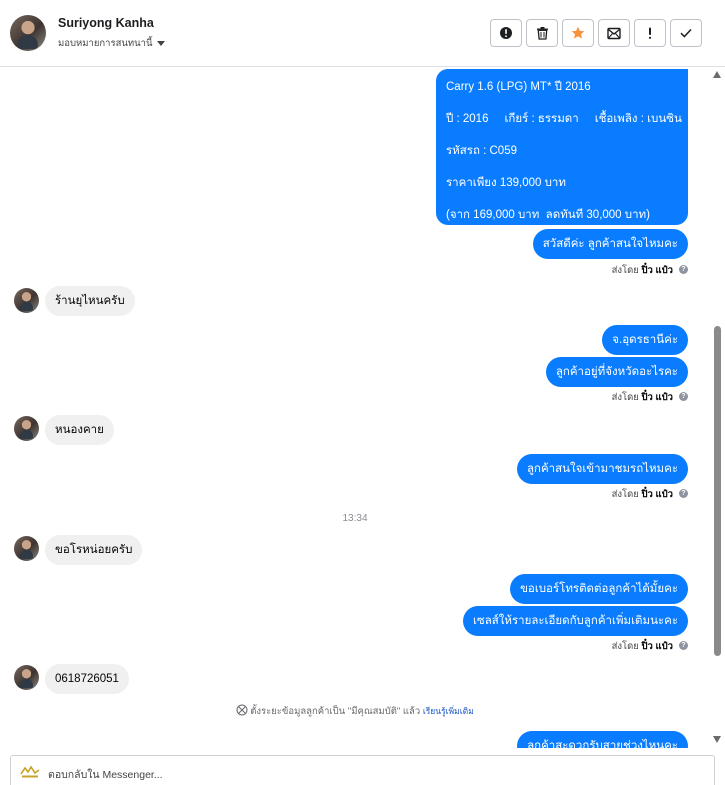  I want to click on exclamation-icon, so click(650, 33).